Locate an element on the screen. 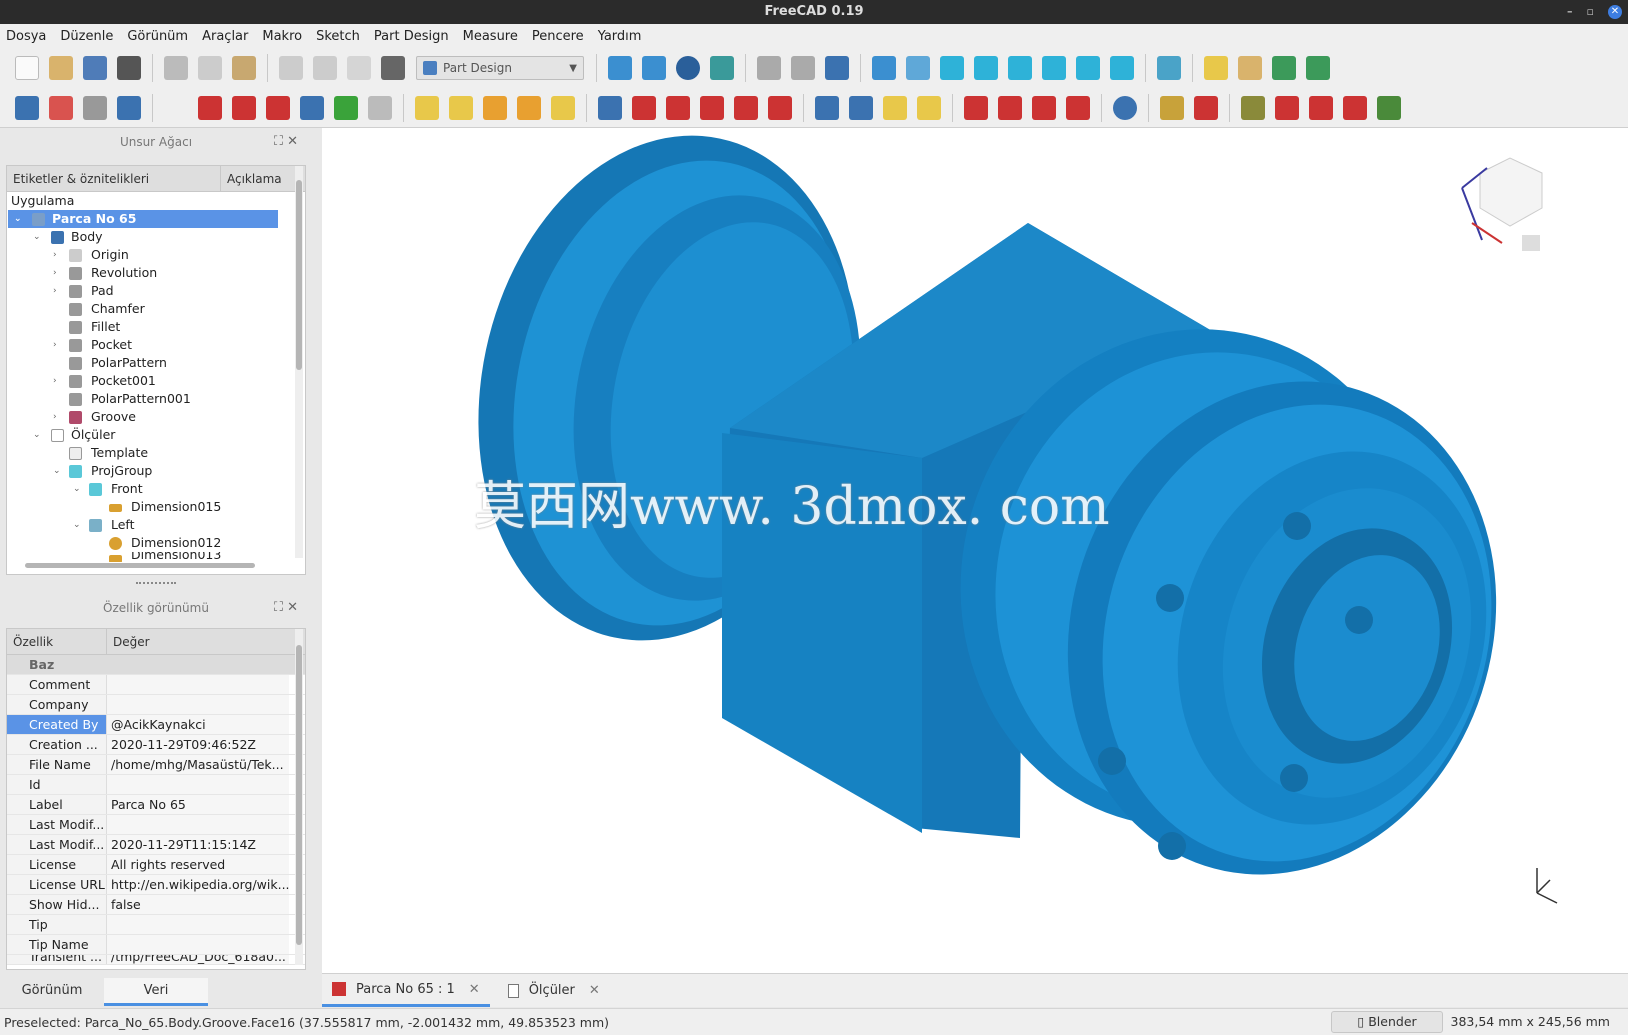 This screenshot has width=1628, height=1035. print-icon is located at coordinates (129, 68).